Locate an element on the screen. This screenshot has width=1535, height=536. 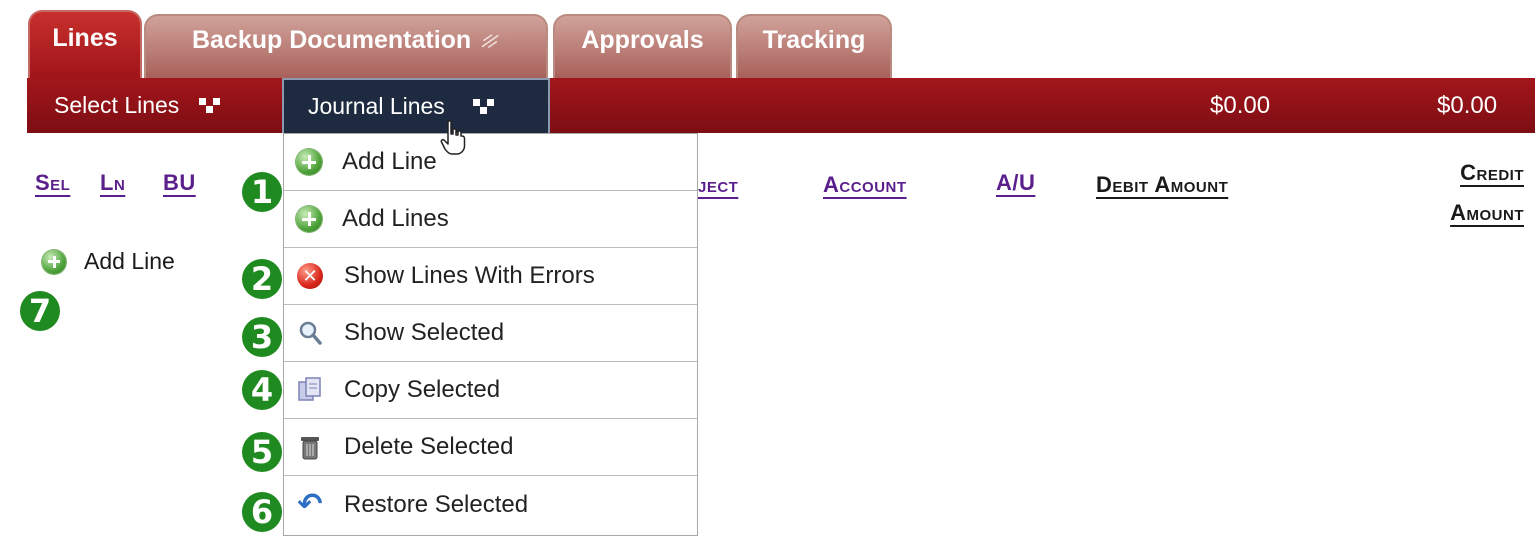
debit-total: $0.00 is located at coordinates (1240, 105).